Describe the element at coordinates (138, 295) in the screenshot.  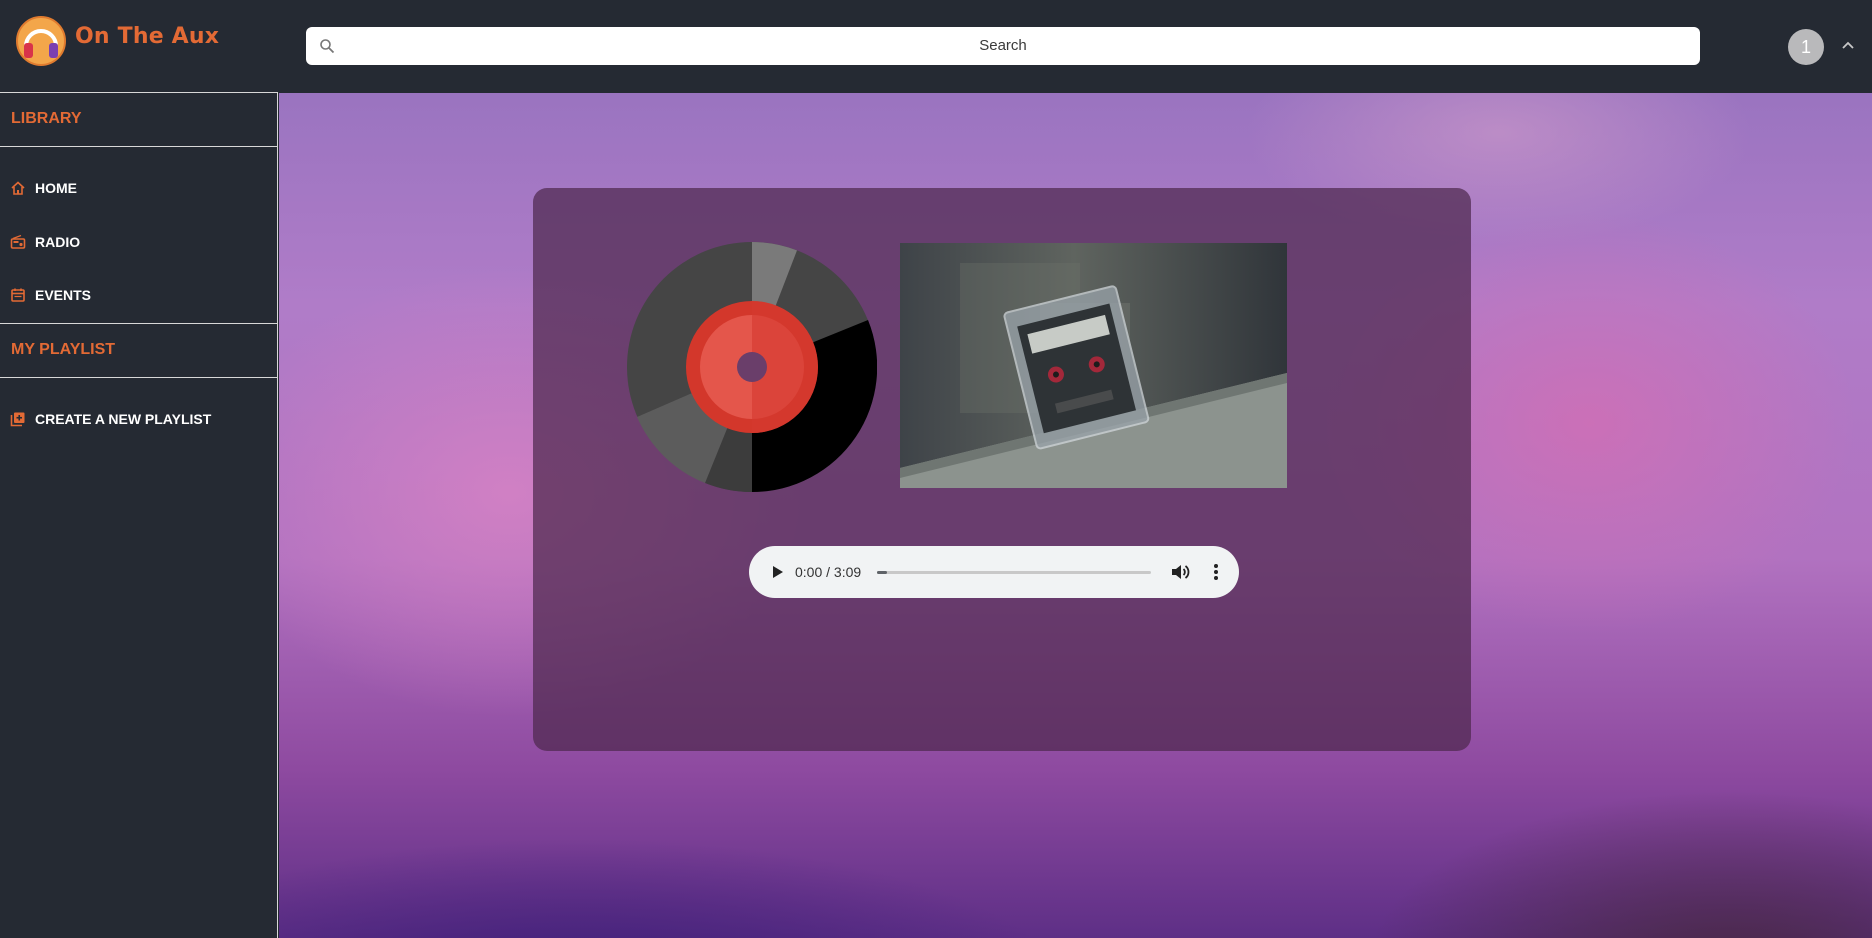
I see `sidebar-item-events: EVENTS` at that location.